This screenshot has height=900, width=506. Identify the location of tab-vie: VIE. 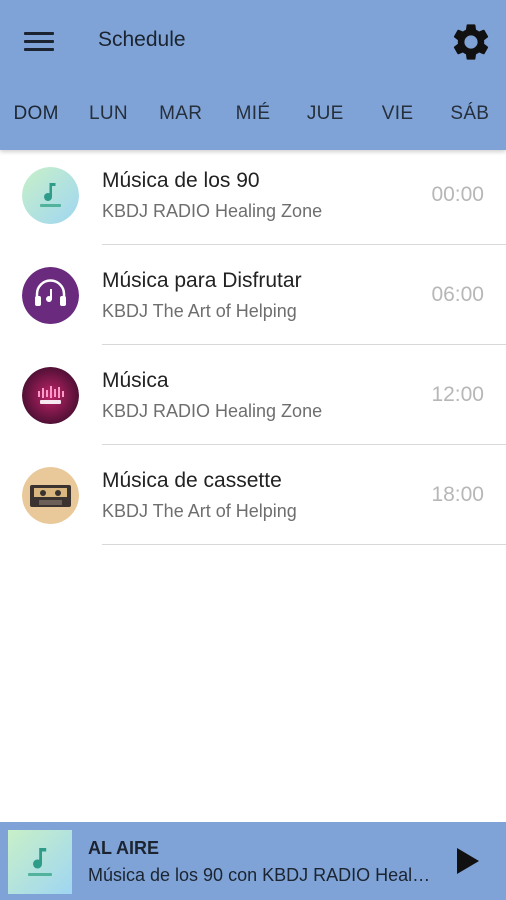
(397, 114).